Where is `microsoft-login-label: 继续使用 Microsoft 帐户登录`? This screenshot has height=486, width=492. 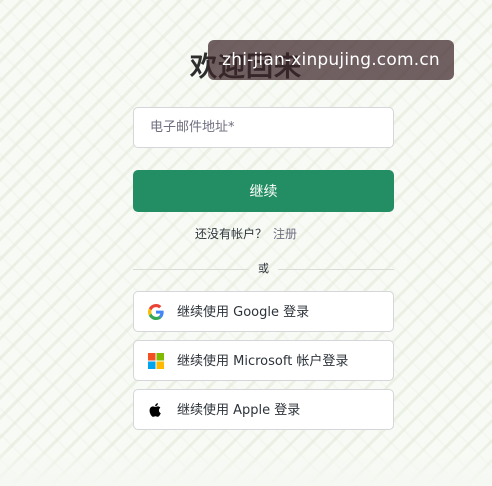 microsoft-login-label: 继续使用 Microsoft 帐户登录 is located at coordinates (263, 361).